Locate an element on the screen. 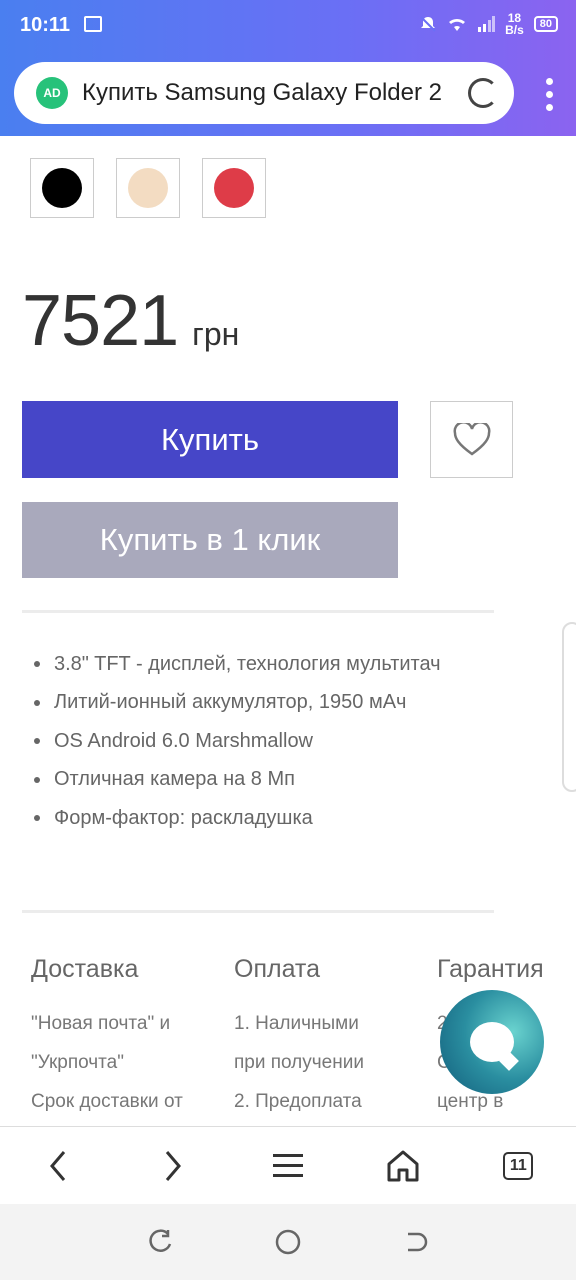 Image resolution: width=576 pixels, height=1280 pixels. delivery-line: Срок доставки от is located at coordinates (107, 1101).